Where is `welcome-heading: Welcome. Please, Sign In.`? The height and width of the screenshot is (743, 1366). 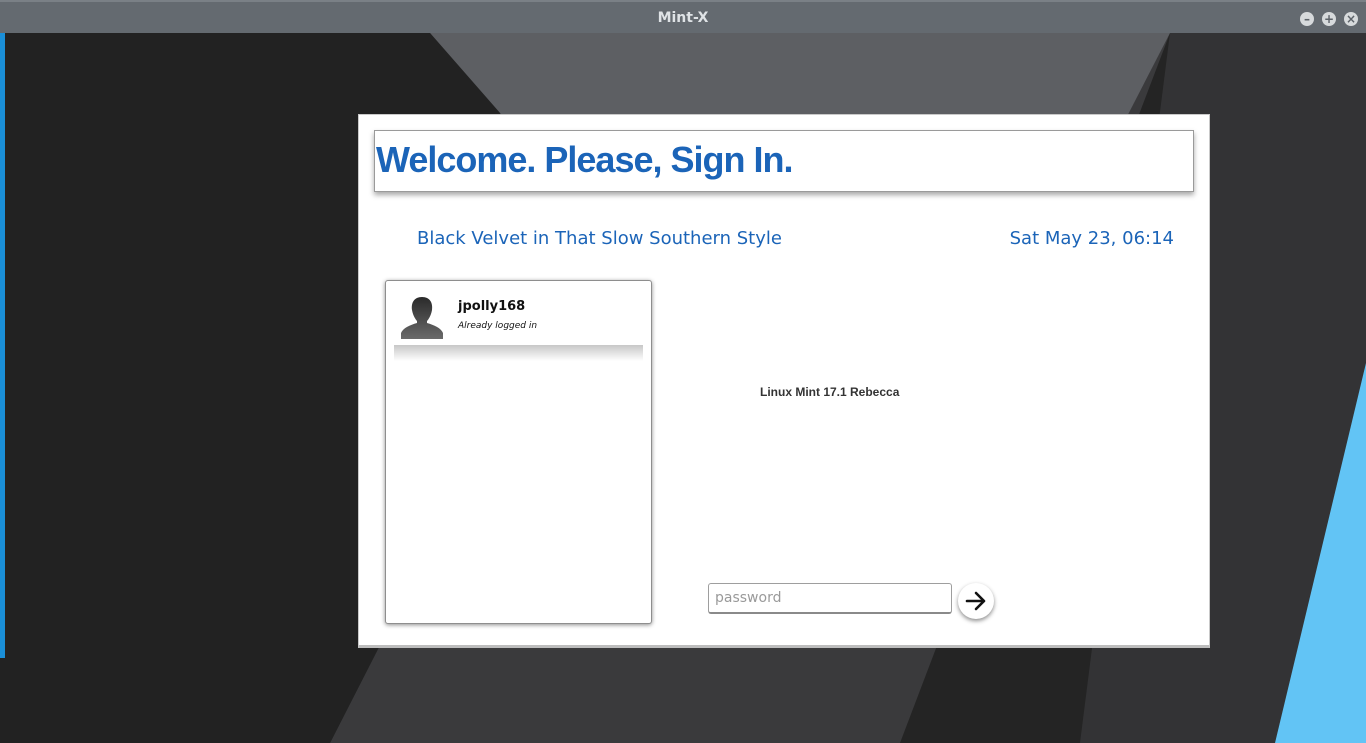
welcome-heading: Welcome. Please, Sign In. is located at coordinates (584, 159).